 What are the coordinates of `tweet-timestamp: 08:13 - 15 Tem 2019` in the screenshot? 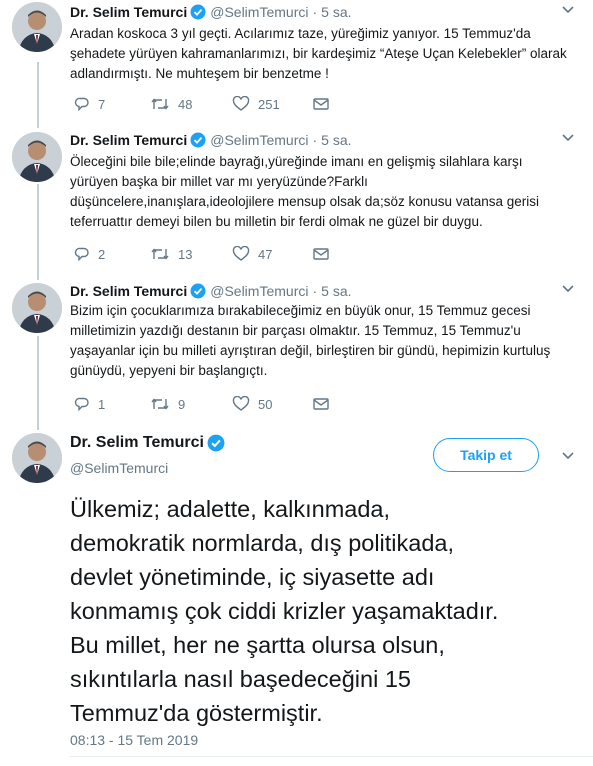 It's located at (134, 740).